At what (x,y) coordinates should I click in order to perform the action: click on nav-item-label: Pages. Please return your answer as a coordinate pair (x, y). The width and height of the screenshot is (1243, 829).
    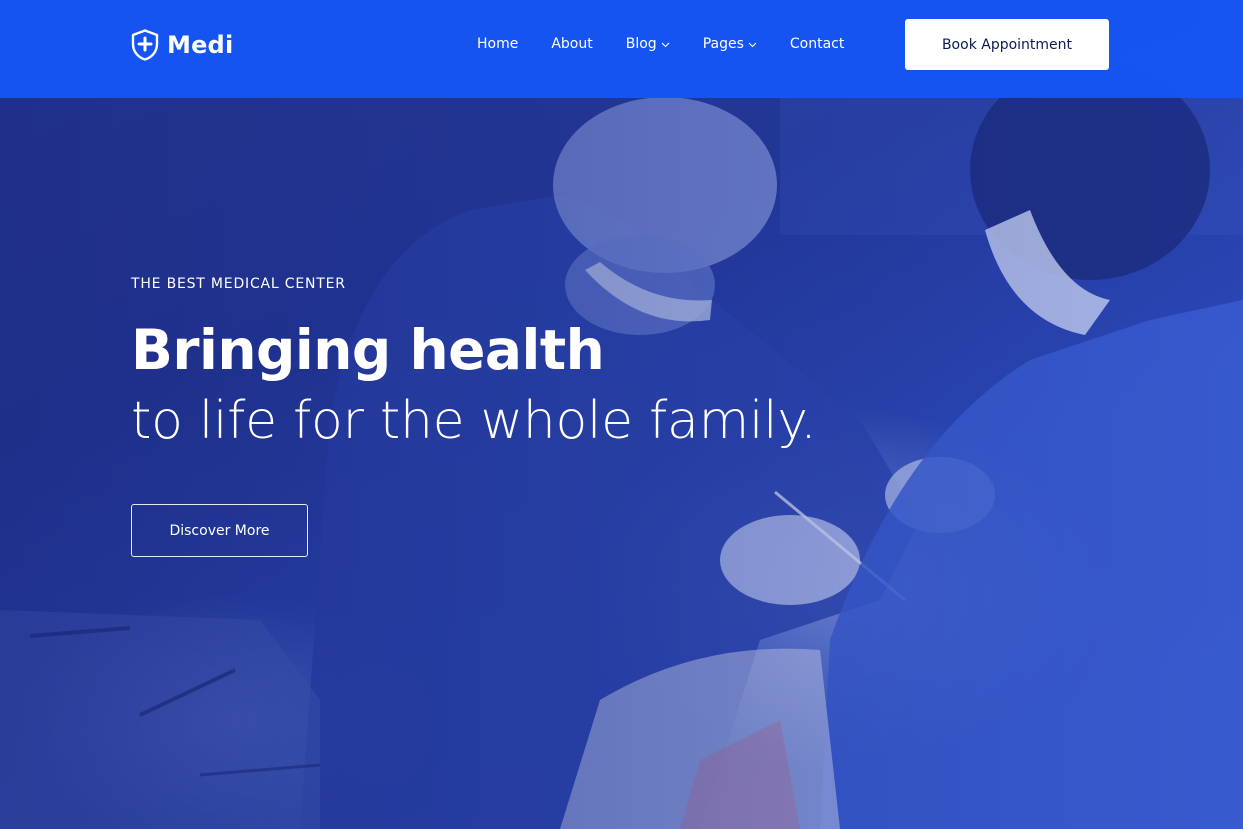
    Looking at the image, I should click on (723, 44).